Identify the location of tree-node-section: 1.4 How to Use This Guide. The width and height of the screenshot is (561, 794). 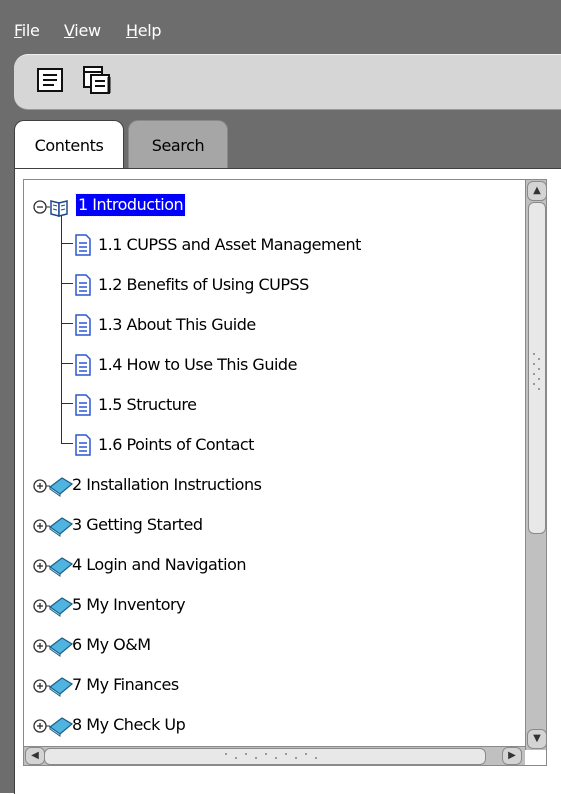
(274, 365).